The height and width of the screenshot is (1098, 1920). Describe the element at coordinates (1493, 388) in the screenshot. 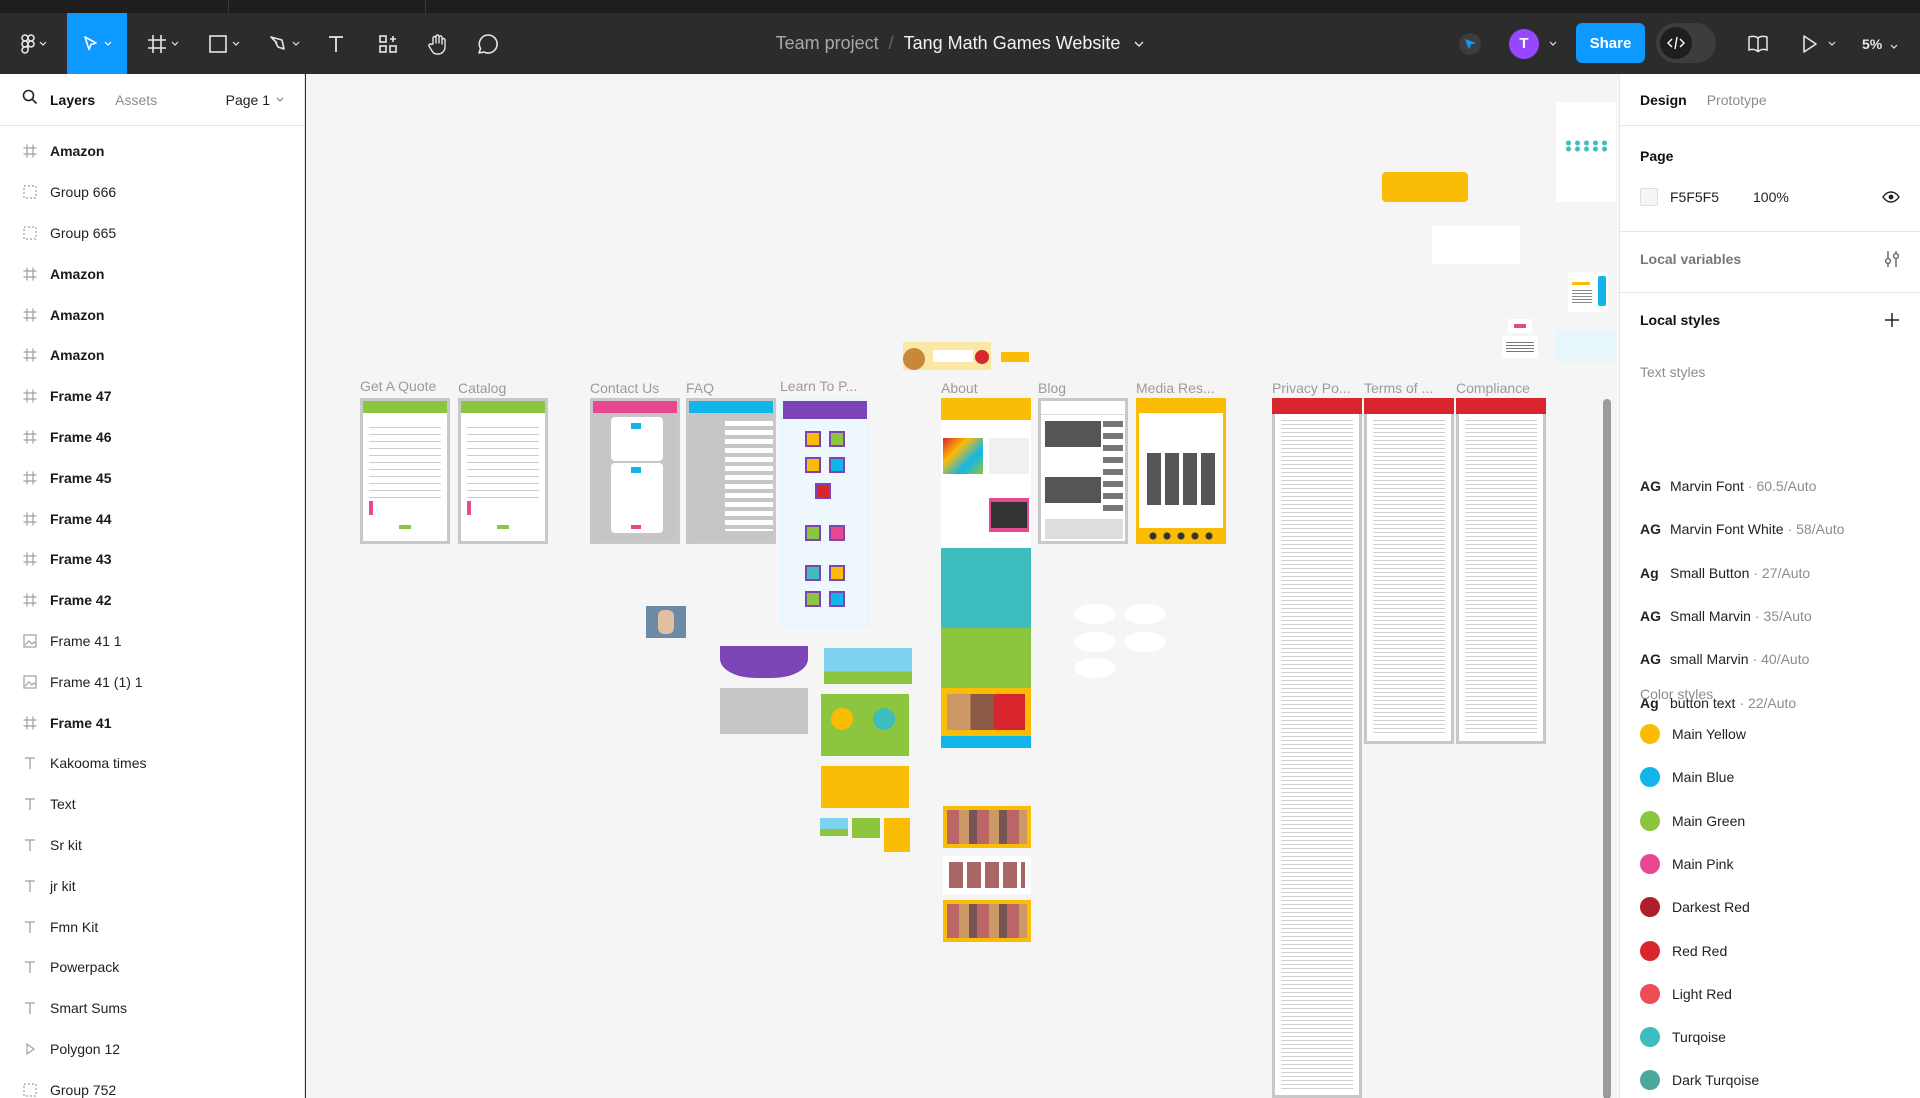

I see `frame-label-compliance: Compliance` at that location.